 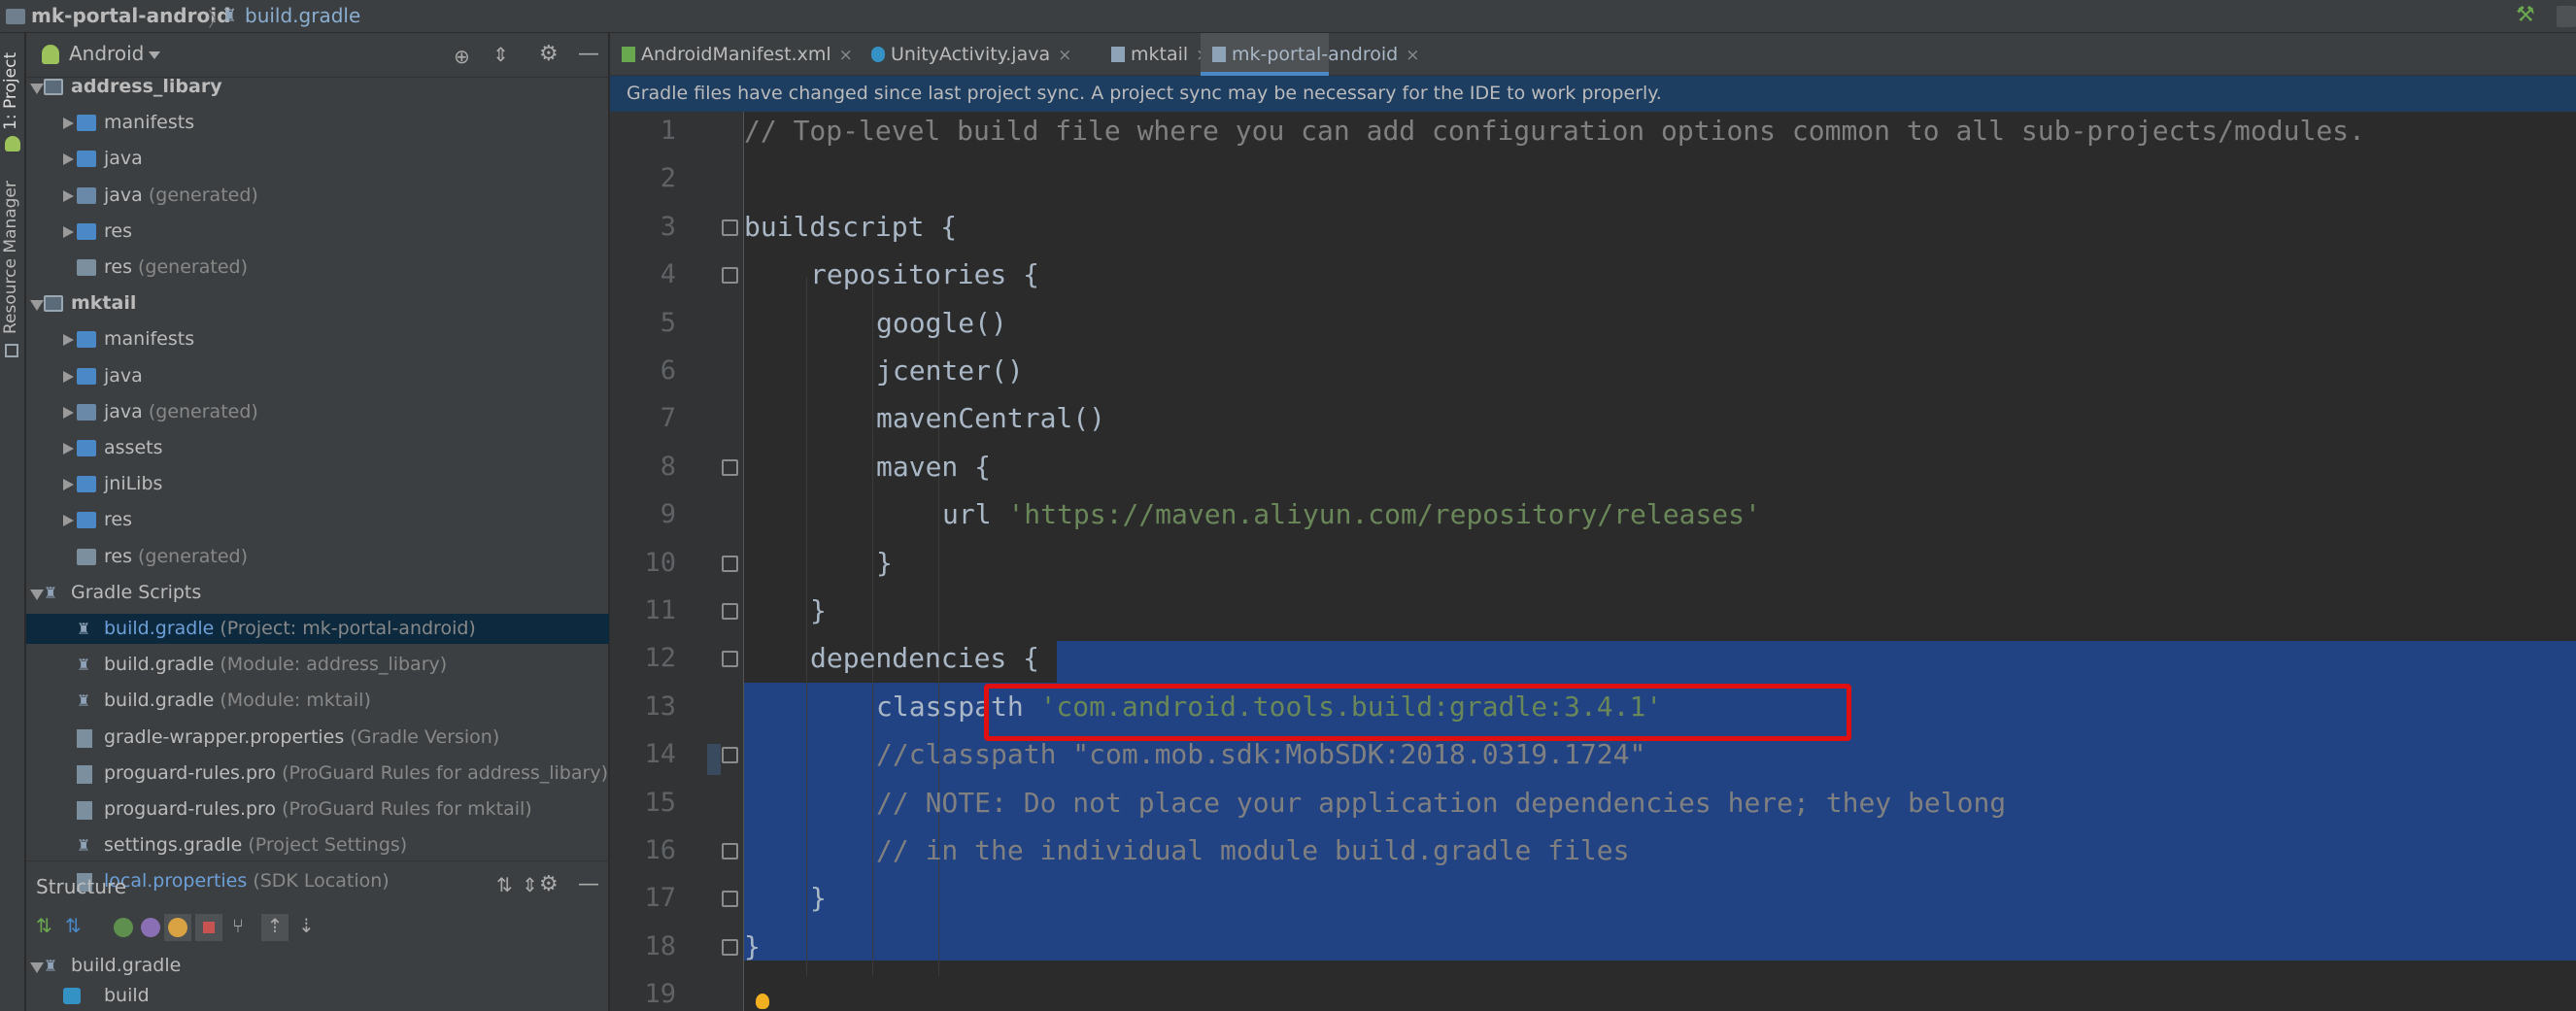 I want to click on tree-item: mktail, so click(x=317, y=303).